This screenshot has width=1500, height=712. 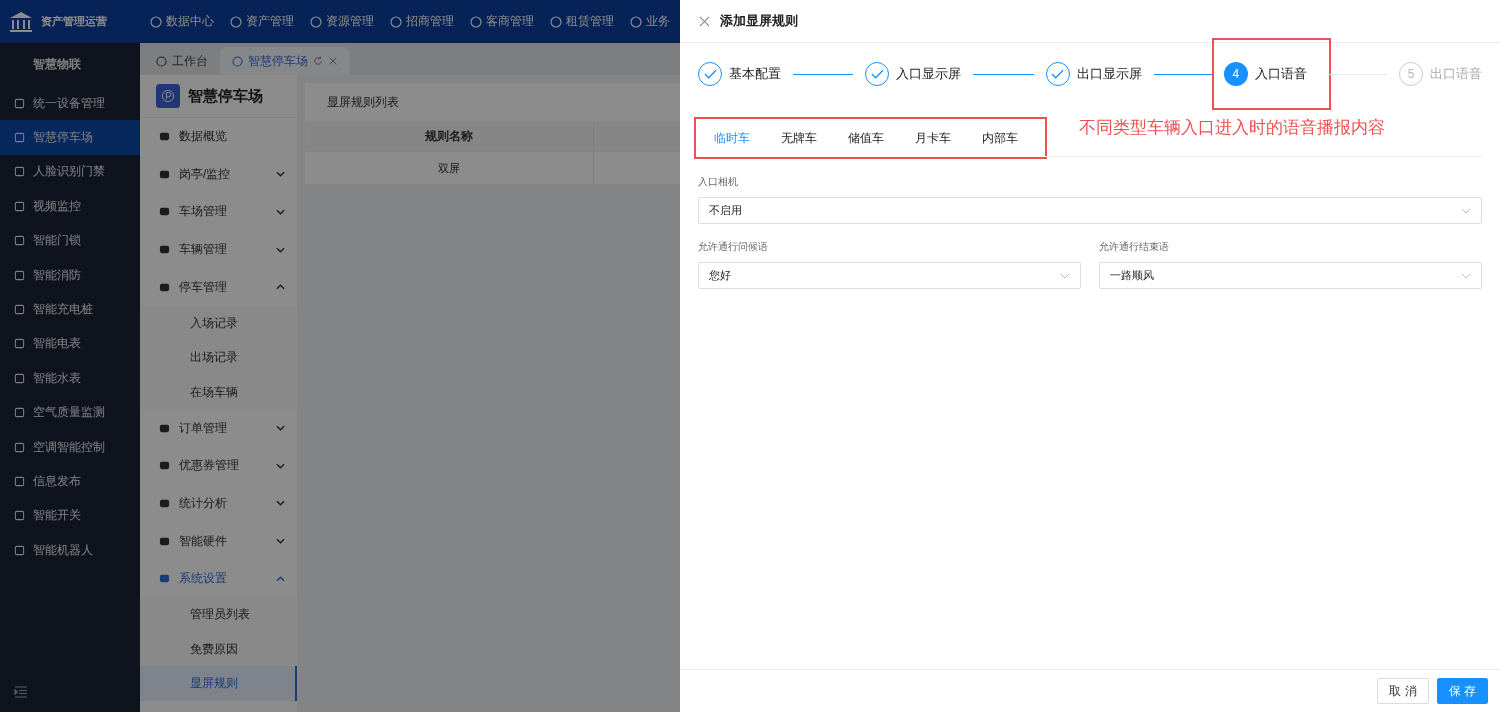 I want to click on nav-link: 租赁管理, so click(x=582, y=21).